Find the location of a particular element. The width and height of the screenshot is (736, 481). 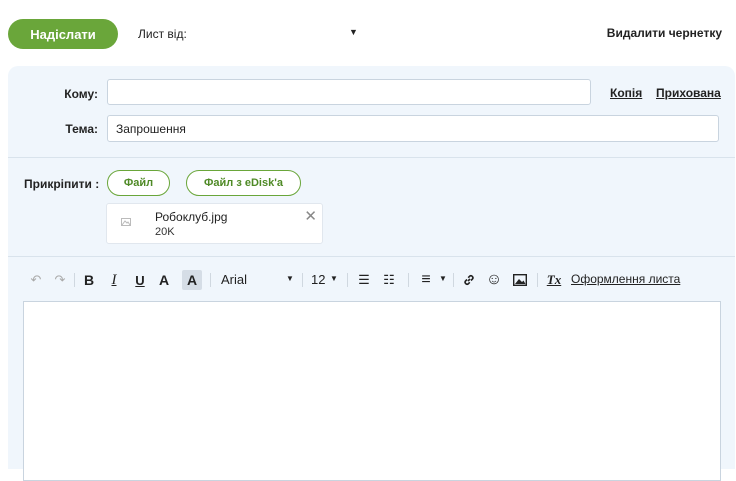

cc-link: Копія is located at coordinates (626, 93).